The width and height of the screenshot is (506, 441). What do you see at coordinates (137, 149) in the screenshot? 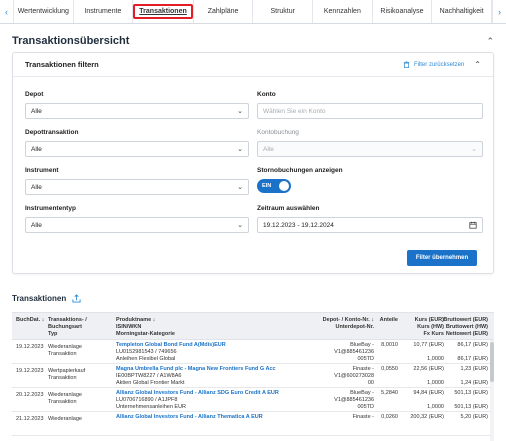
I see `depottransaktion-select: Alle ⌄` at bounding box center [137, 149].